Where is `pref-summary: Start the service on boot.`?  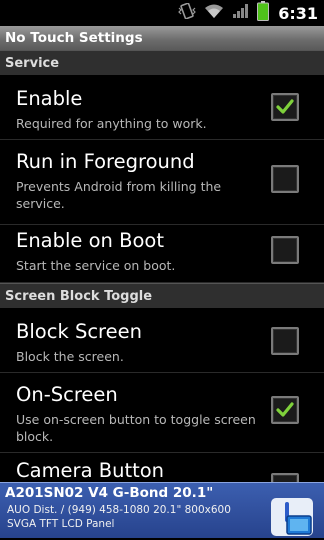
pref-summary: Start the service on boot. is located at coordinates (96, 265).